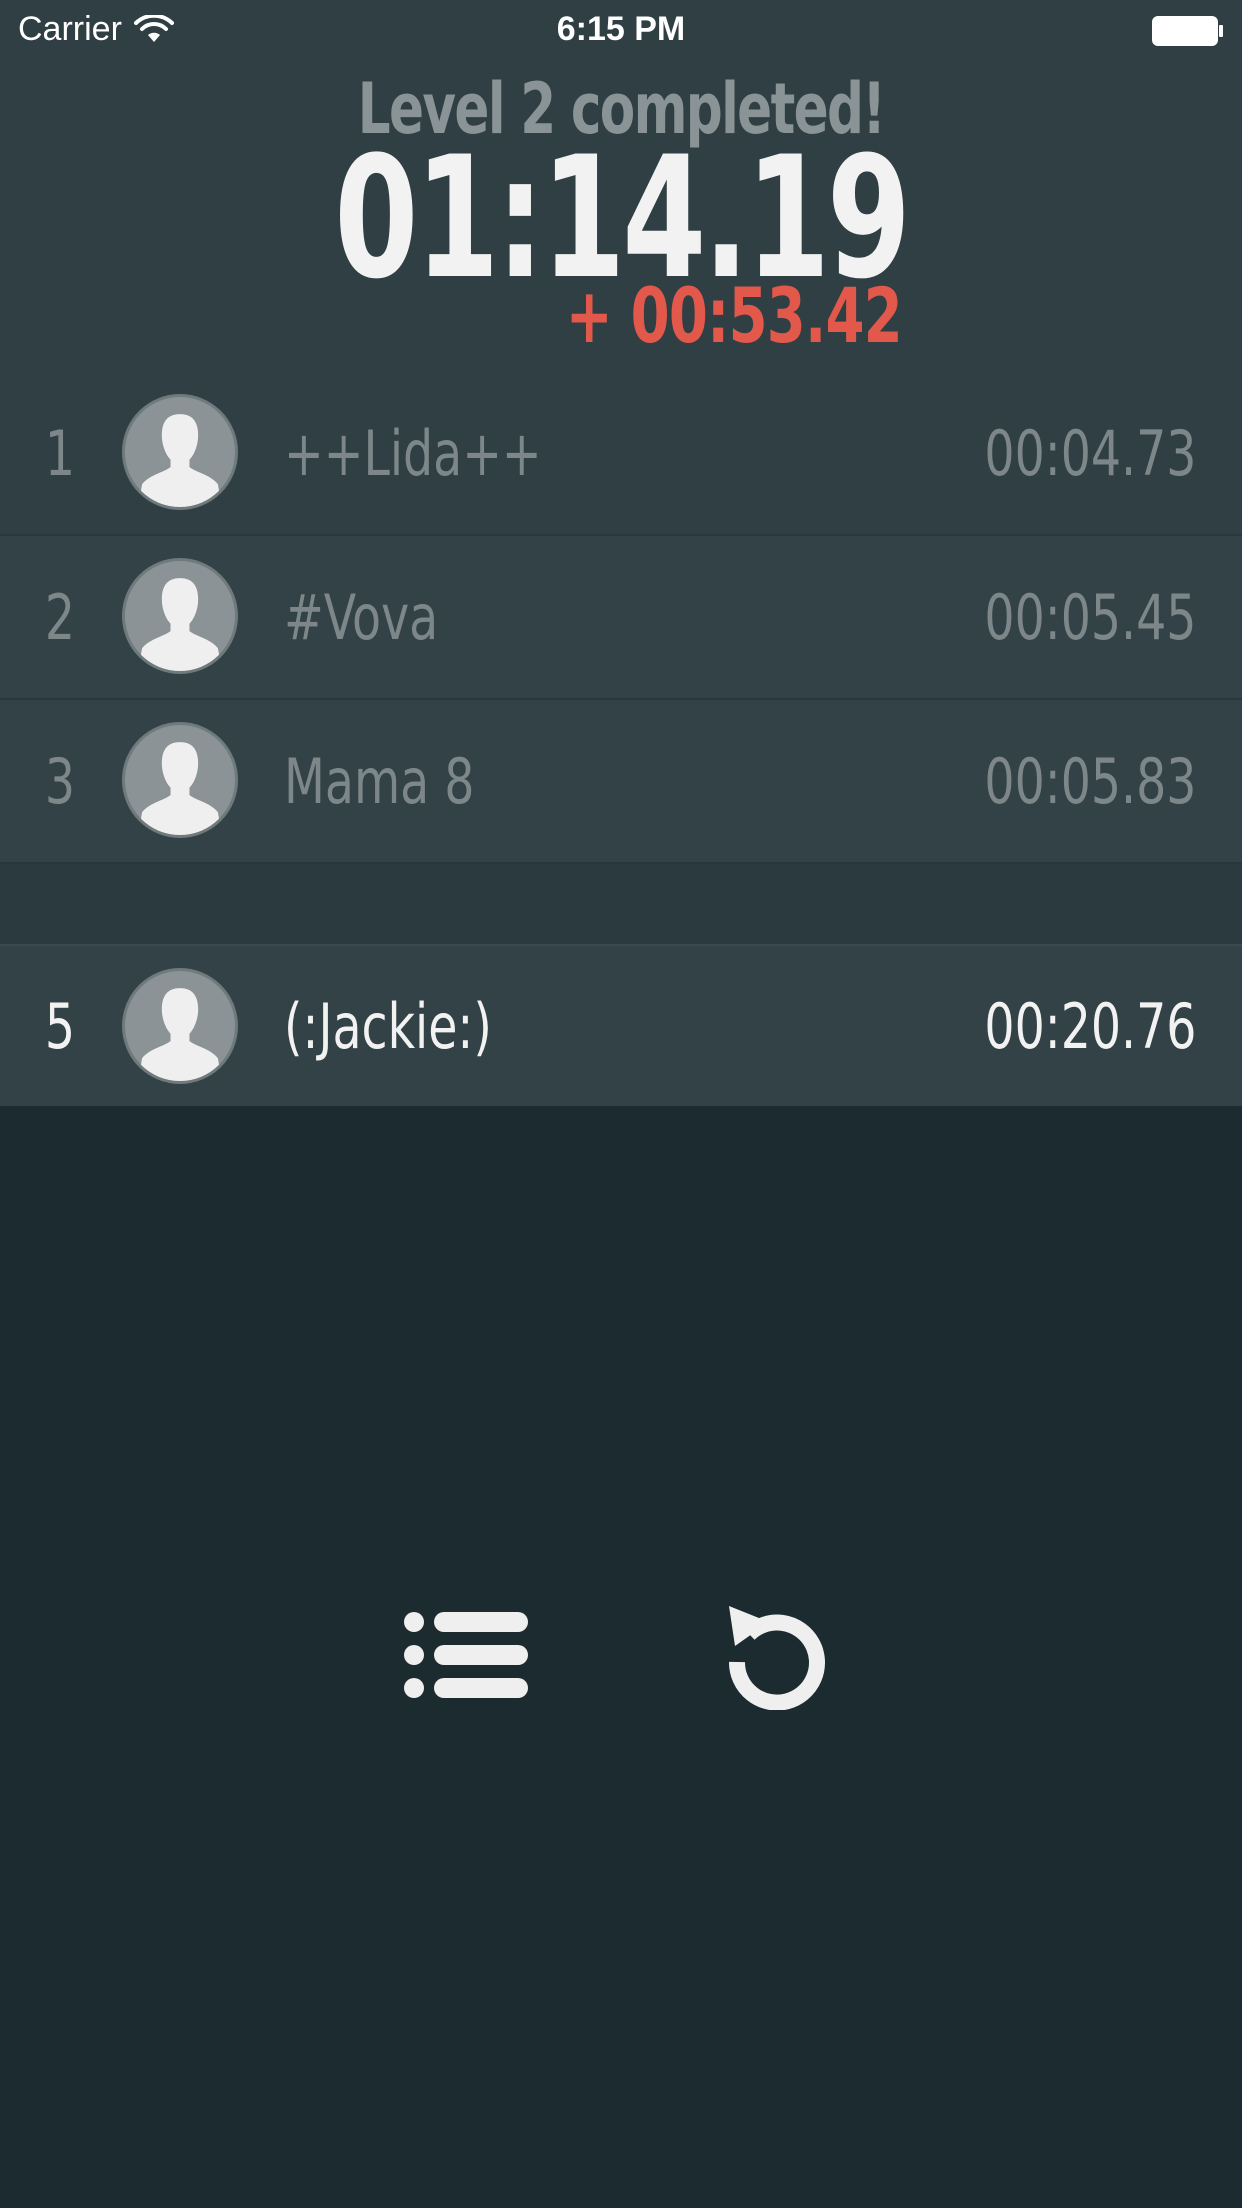 Image resolution: width=1242 pixels, height=2208 pixels. Describe the element at coordinates (388, 1026) in the screenshot. I see `player-name: (:Jackie:)` at that location.